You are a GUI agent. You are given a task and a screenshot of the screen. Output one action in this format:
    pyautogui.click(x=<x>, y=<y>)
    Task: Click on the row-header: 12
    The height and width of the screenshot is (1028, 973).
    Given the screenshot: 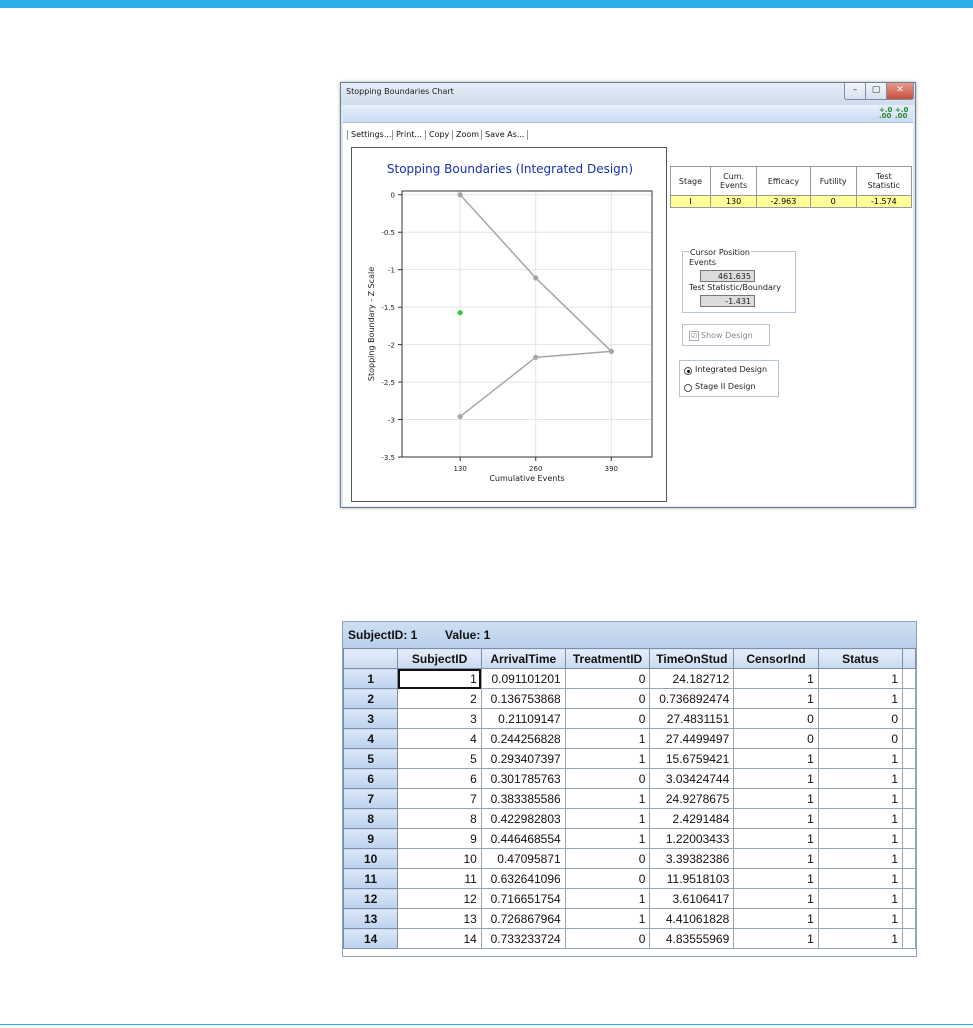 What is the action you would take?
    pyautogui.click(x=371, y=898)
    